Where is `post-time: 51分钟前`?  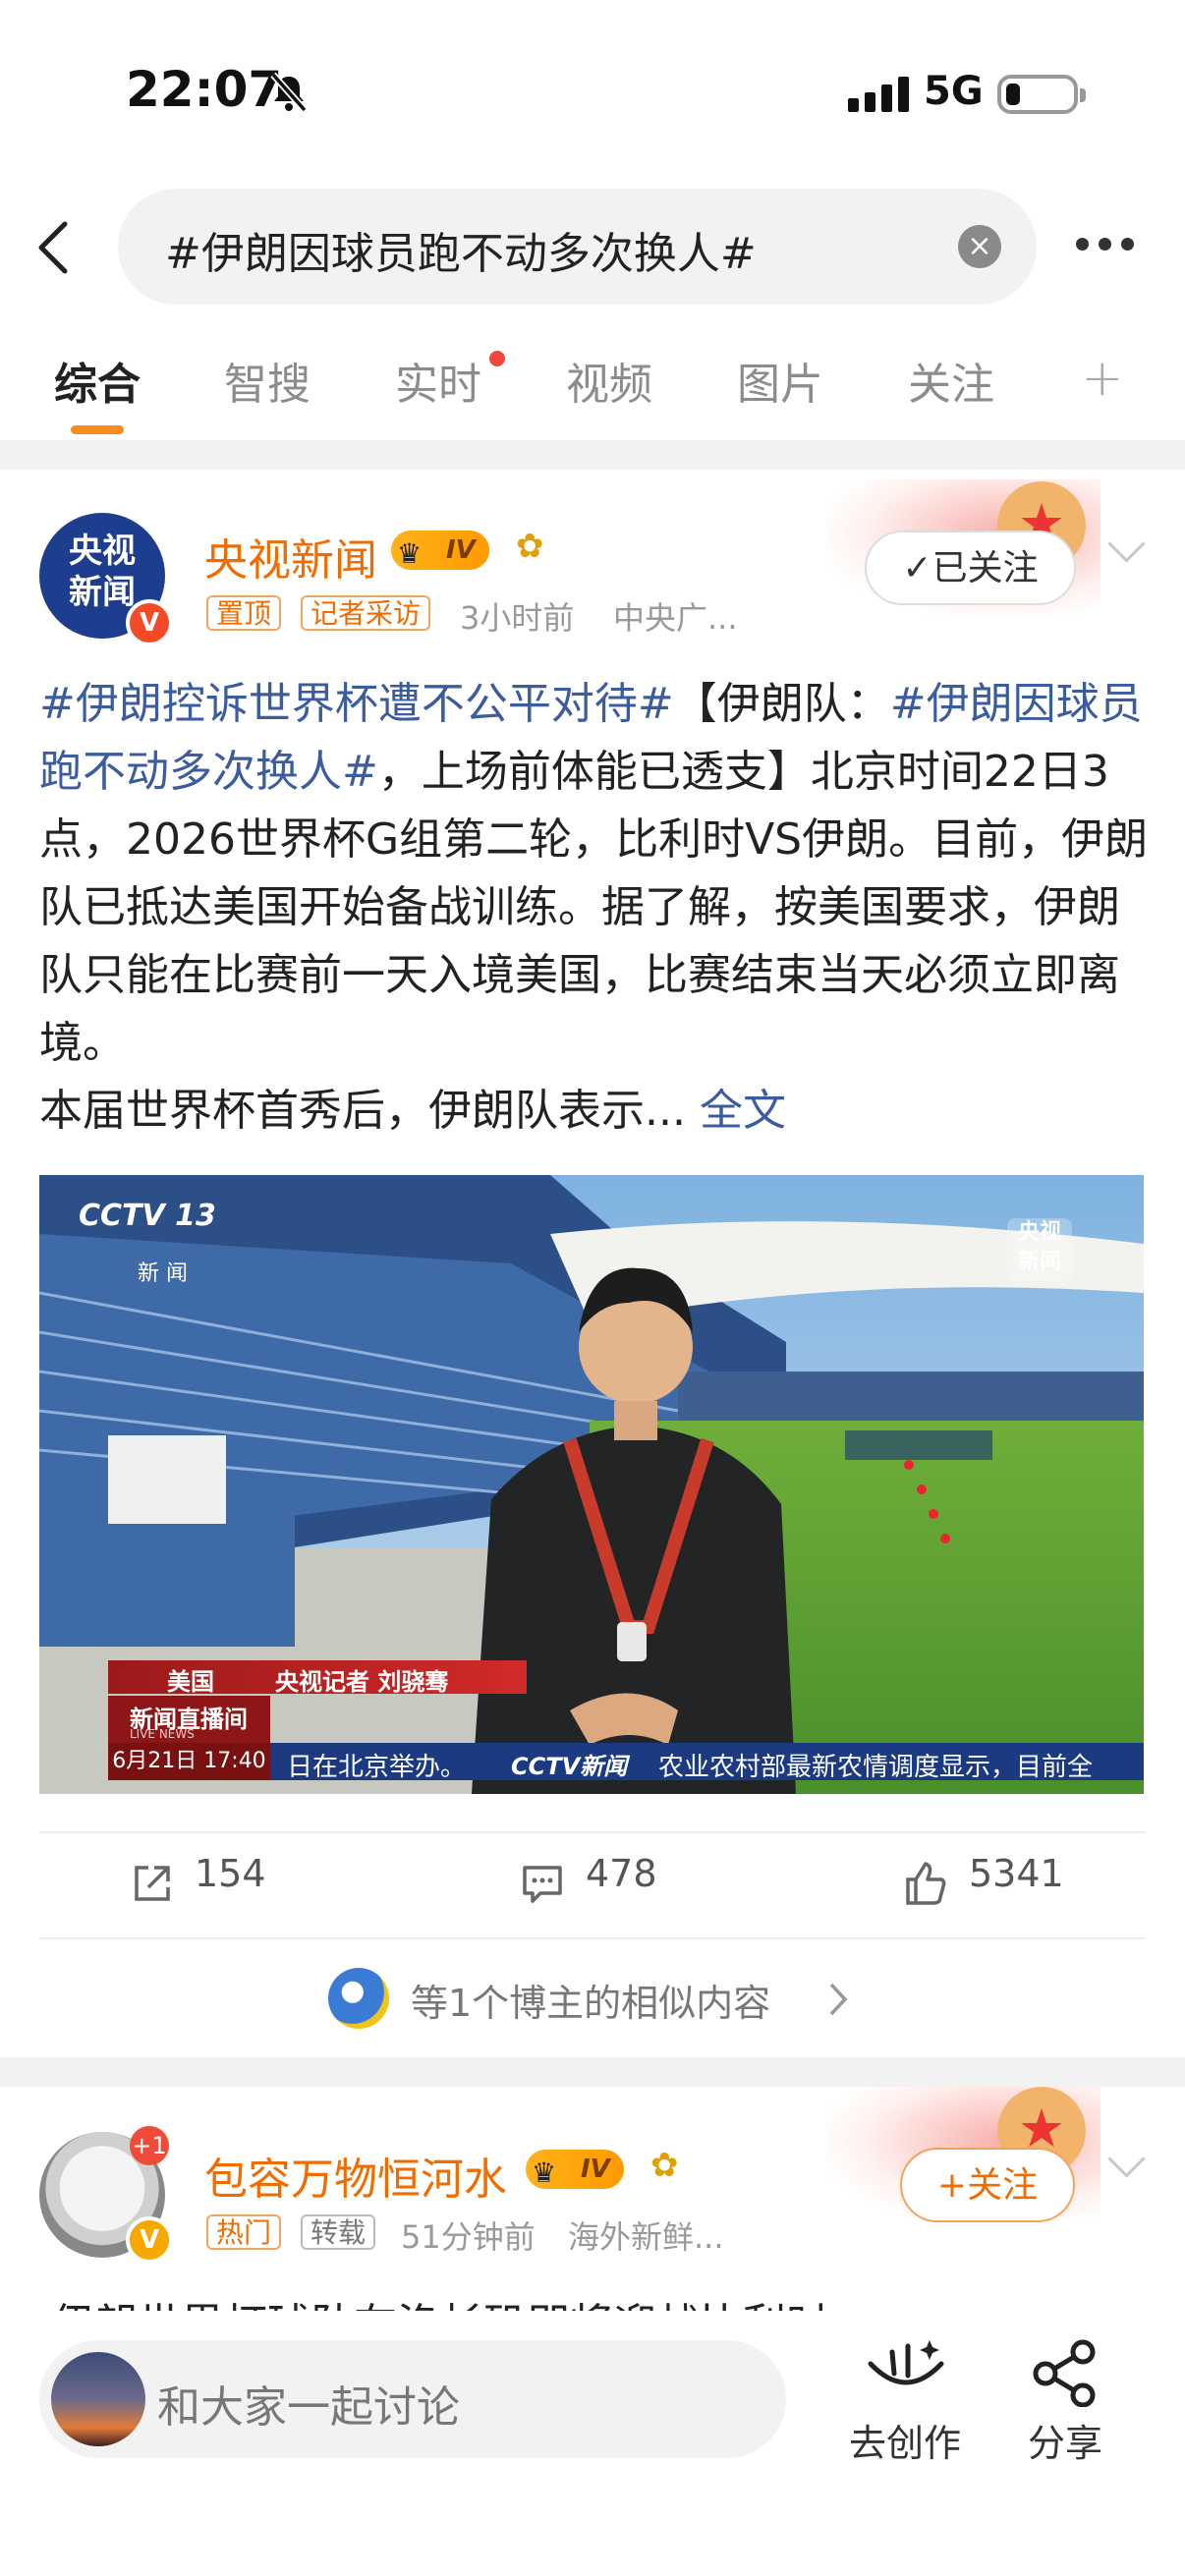
post-time: 51分钟前 is located at coordinates (469, 2237).